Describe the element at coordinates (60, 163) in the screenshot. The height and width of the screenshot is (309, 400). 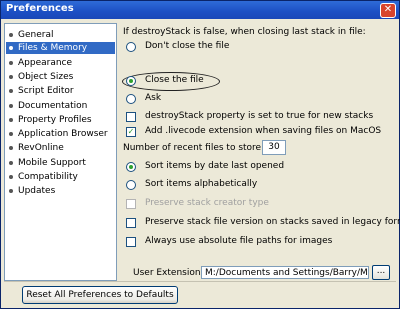
I see `sidebar-item-mobile-support: Mobile Support` at that location.